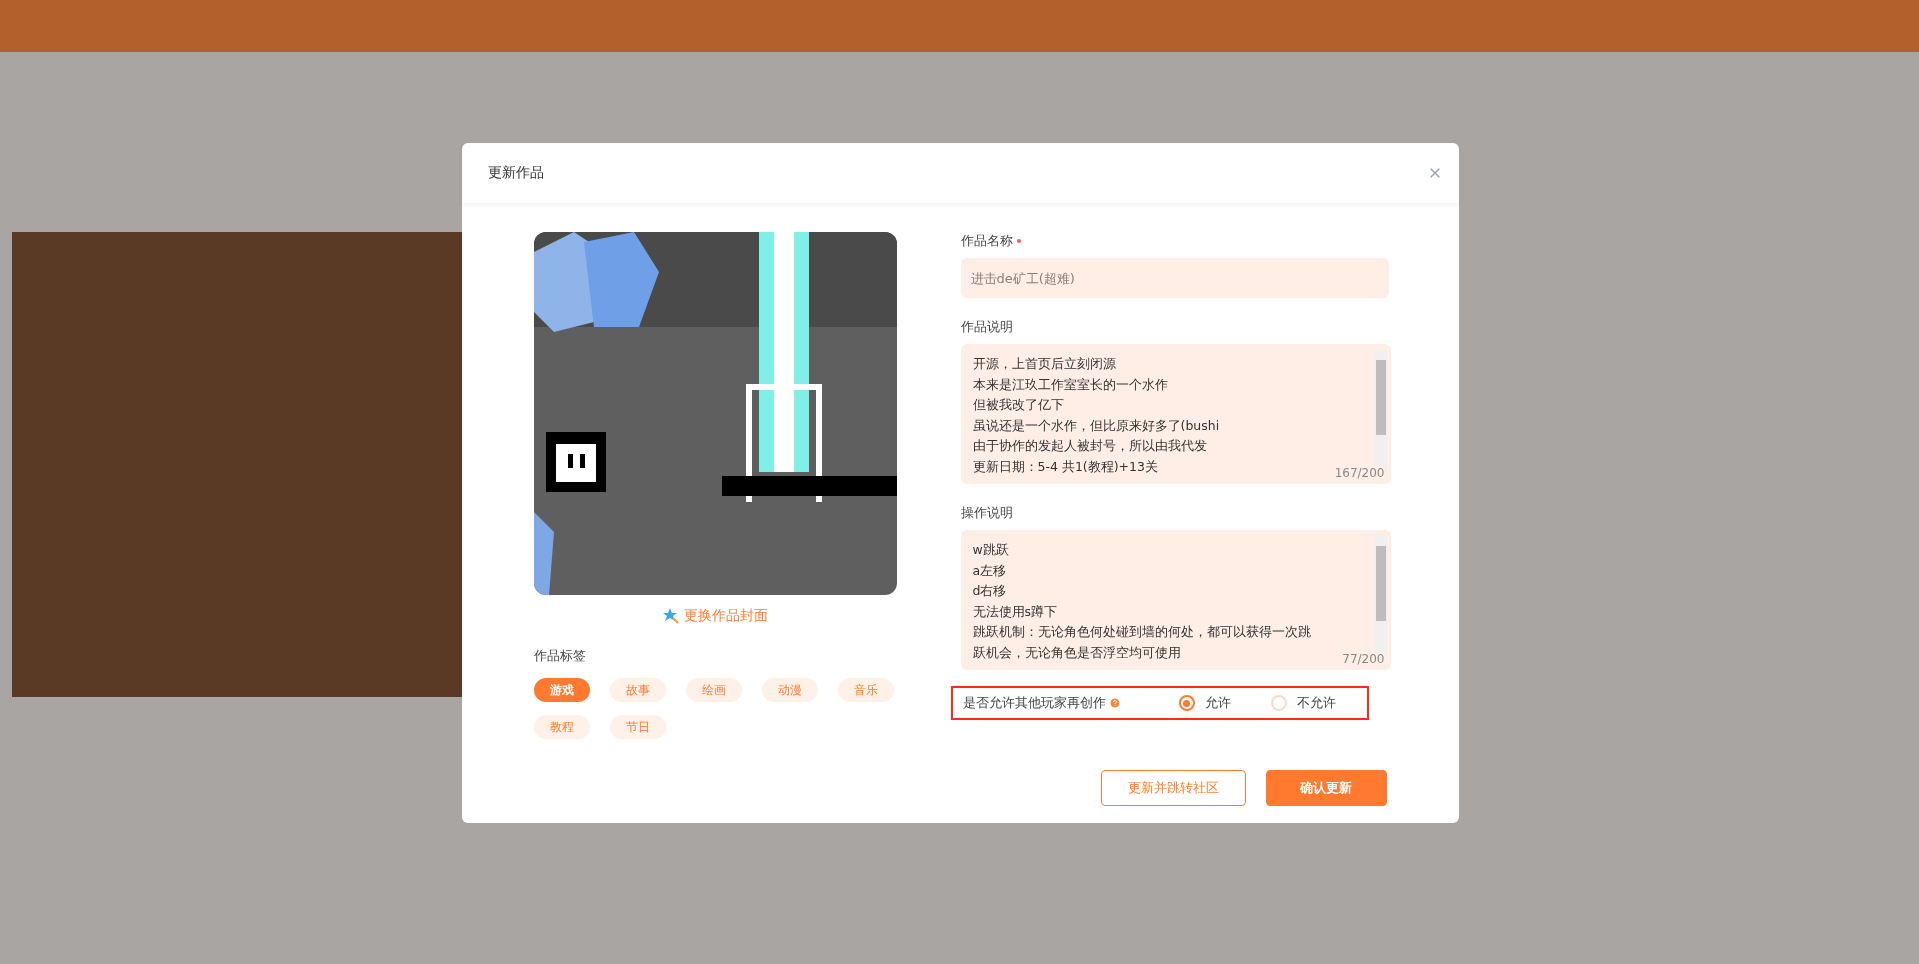 The height and width of the screenshot is (964, 1919). What do you see at coordinates (637, 727) in the screenshot?
I see `tag-chip: 节日` at bounding box center [637, 727].